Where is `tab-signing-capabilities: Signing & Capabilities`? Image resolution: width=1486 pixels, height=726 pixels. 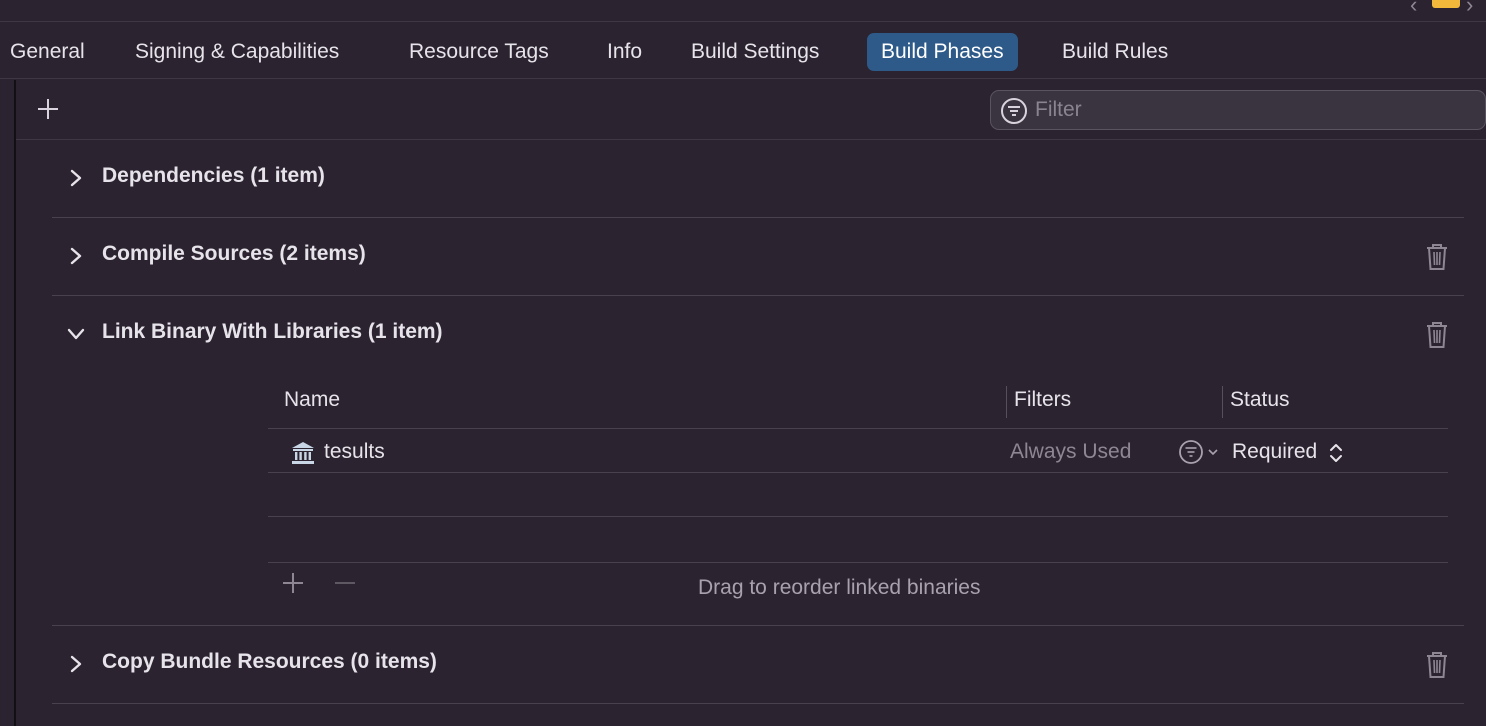
tab-signing-capabilities: Signing & Capabilities is located at coordinates (237, 52).